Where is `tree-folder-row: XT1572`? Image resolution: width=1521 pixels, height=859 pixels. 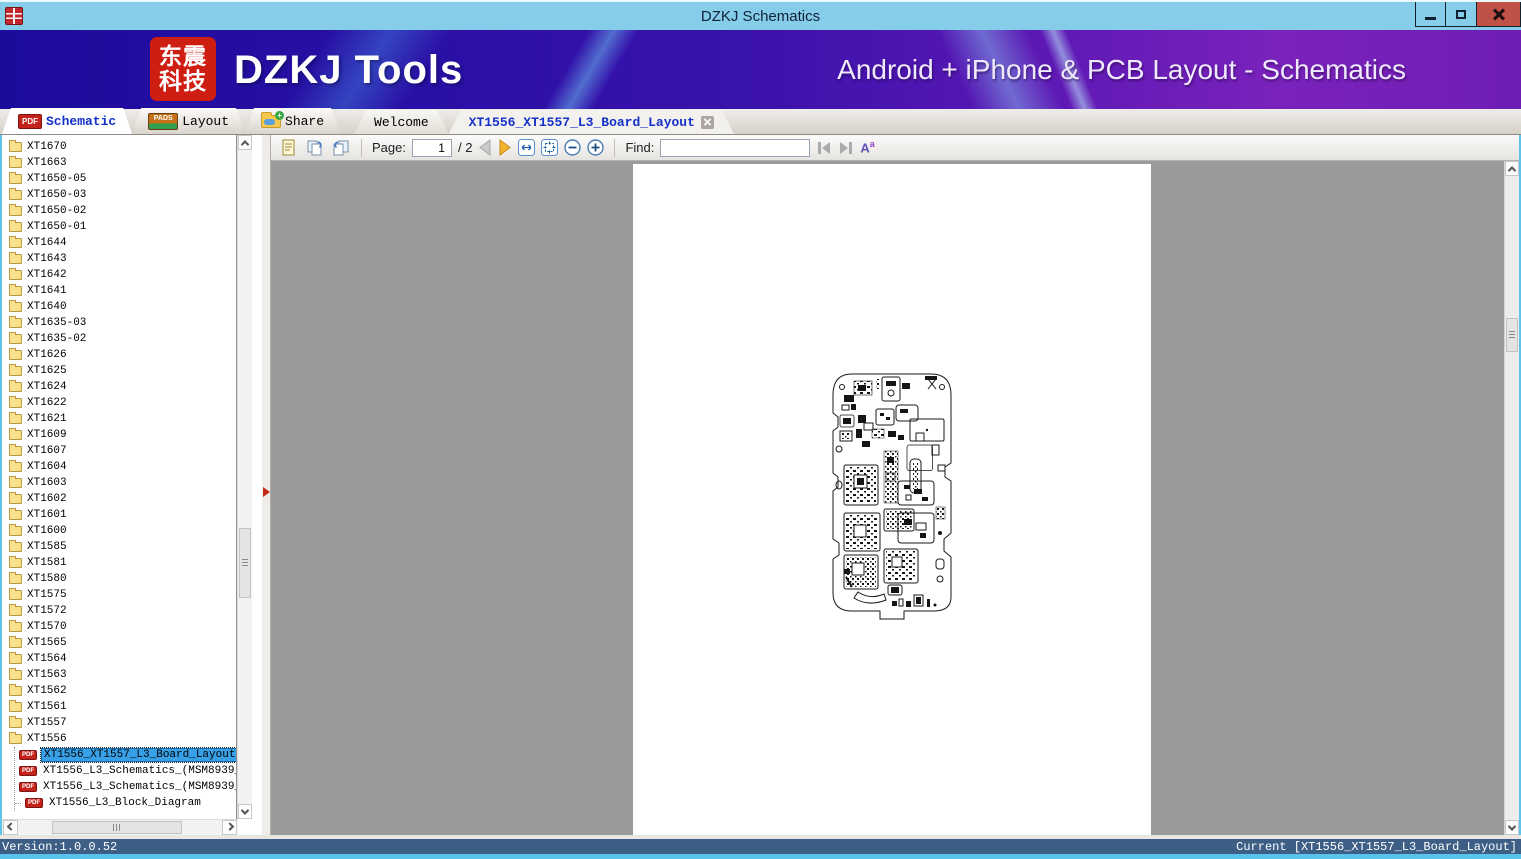 tree-folder-row: XT1572 is located at coordinates (119, 611).